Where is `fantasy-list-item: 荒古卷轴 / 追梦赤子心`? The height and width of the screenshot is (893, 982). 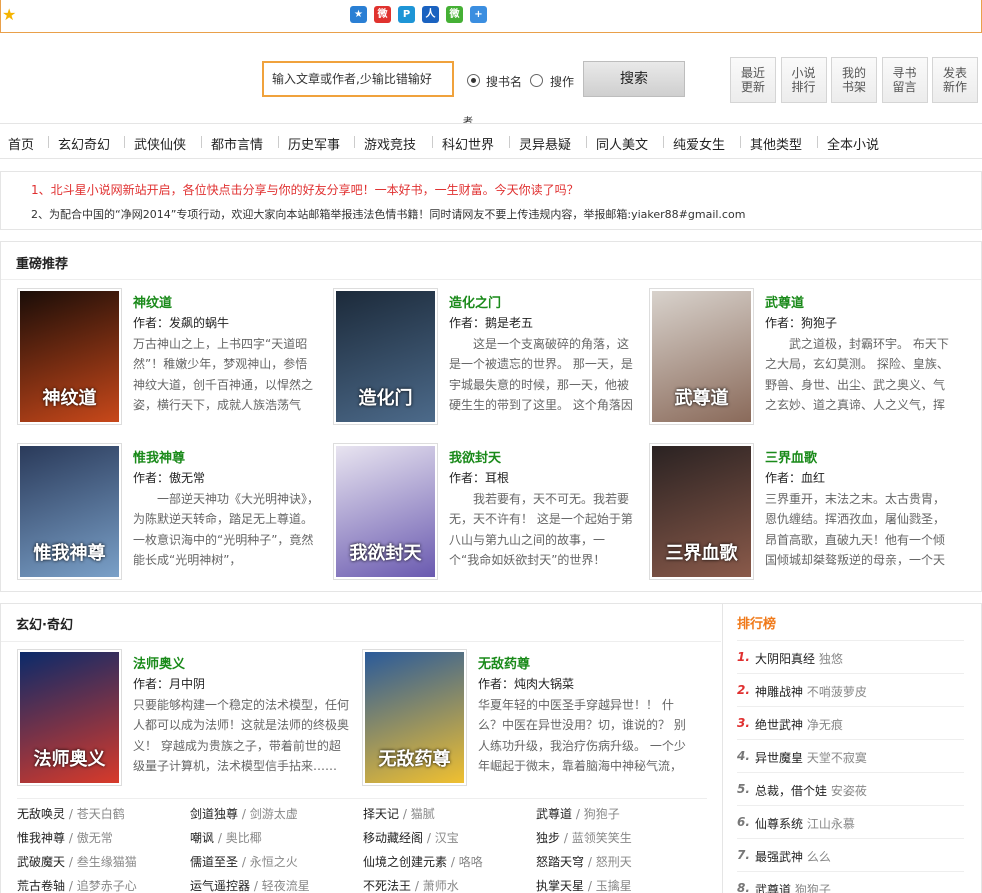 fantasy-list-item: 荒古卷轴 / 追梦赤子心 is located at coordinates (77, 885).